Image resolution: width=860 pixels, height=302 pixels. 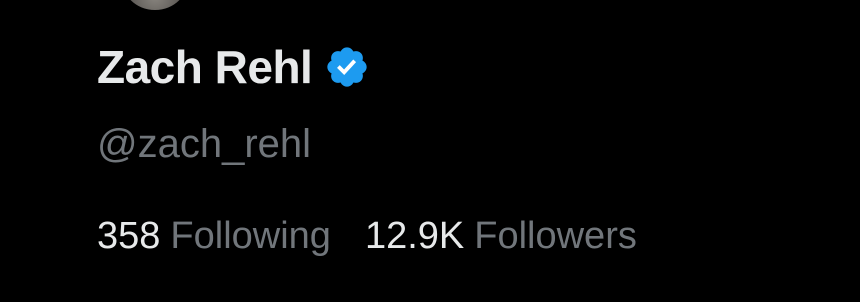 I want to click on following-link: 358 Following, so click(x=214, y=236).